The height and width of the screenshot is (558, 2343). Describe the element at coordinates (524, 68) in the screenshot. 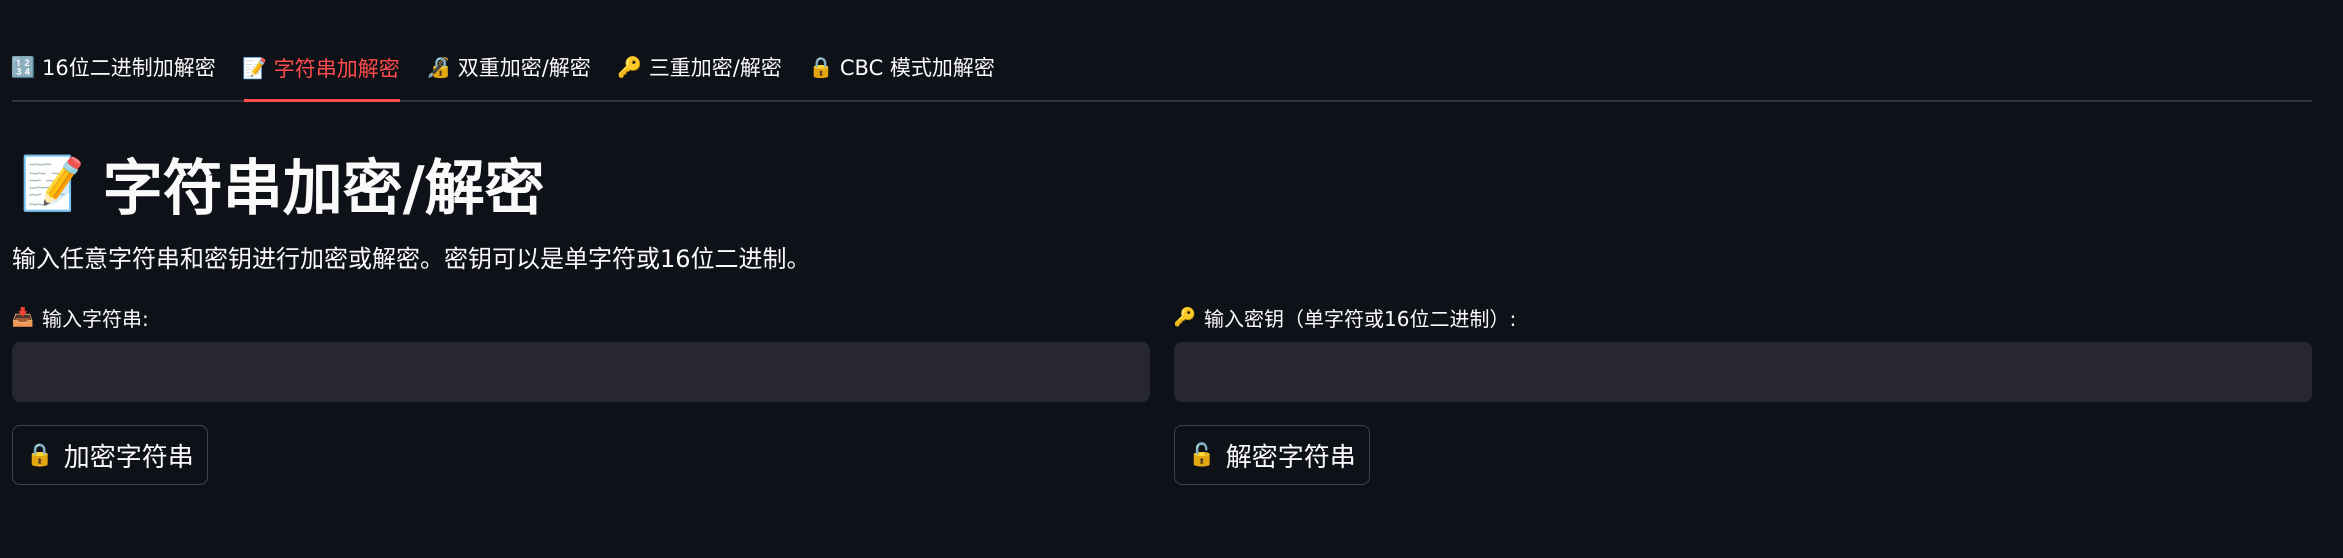

I see `tab-label: 双重加密/解密` at that location.